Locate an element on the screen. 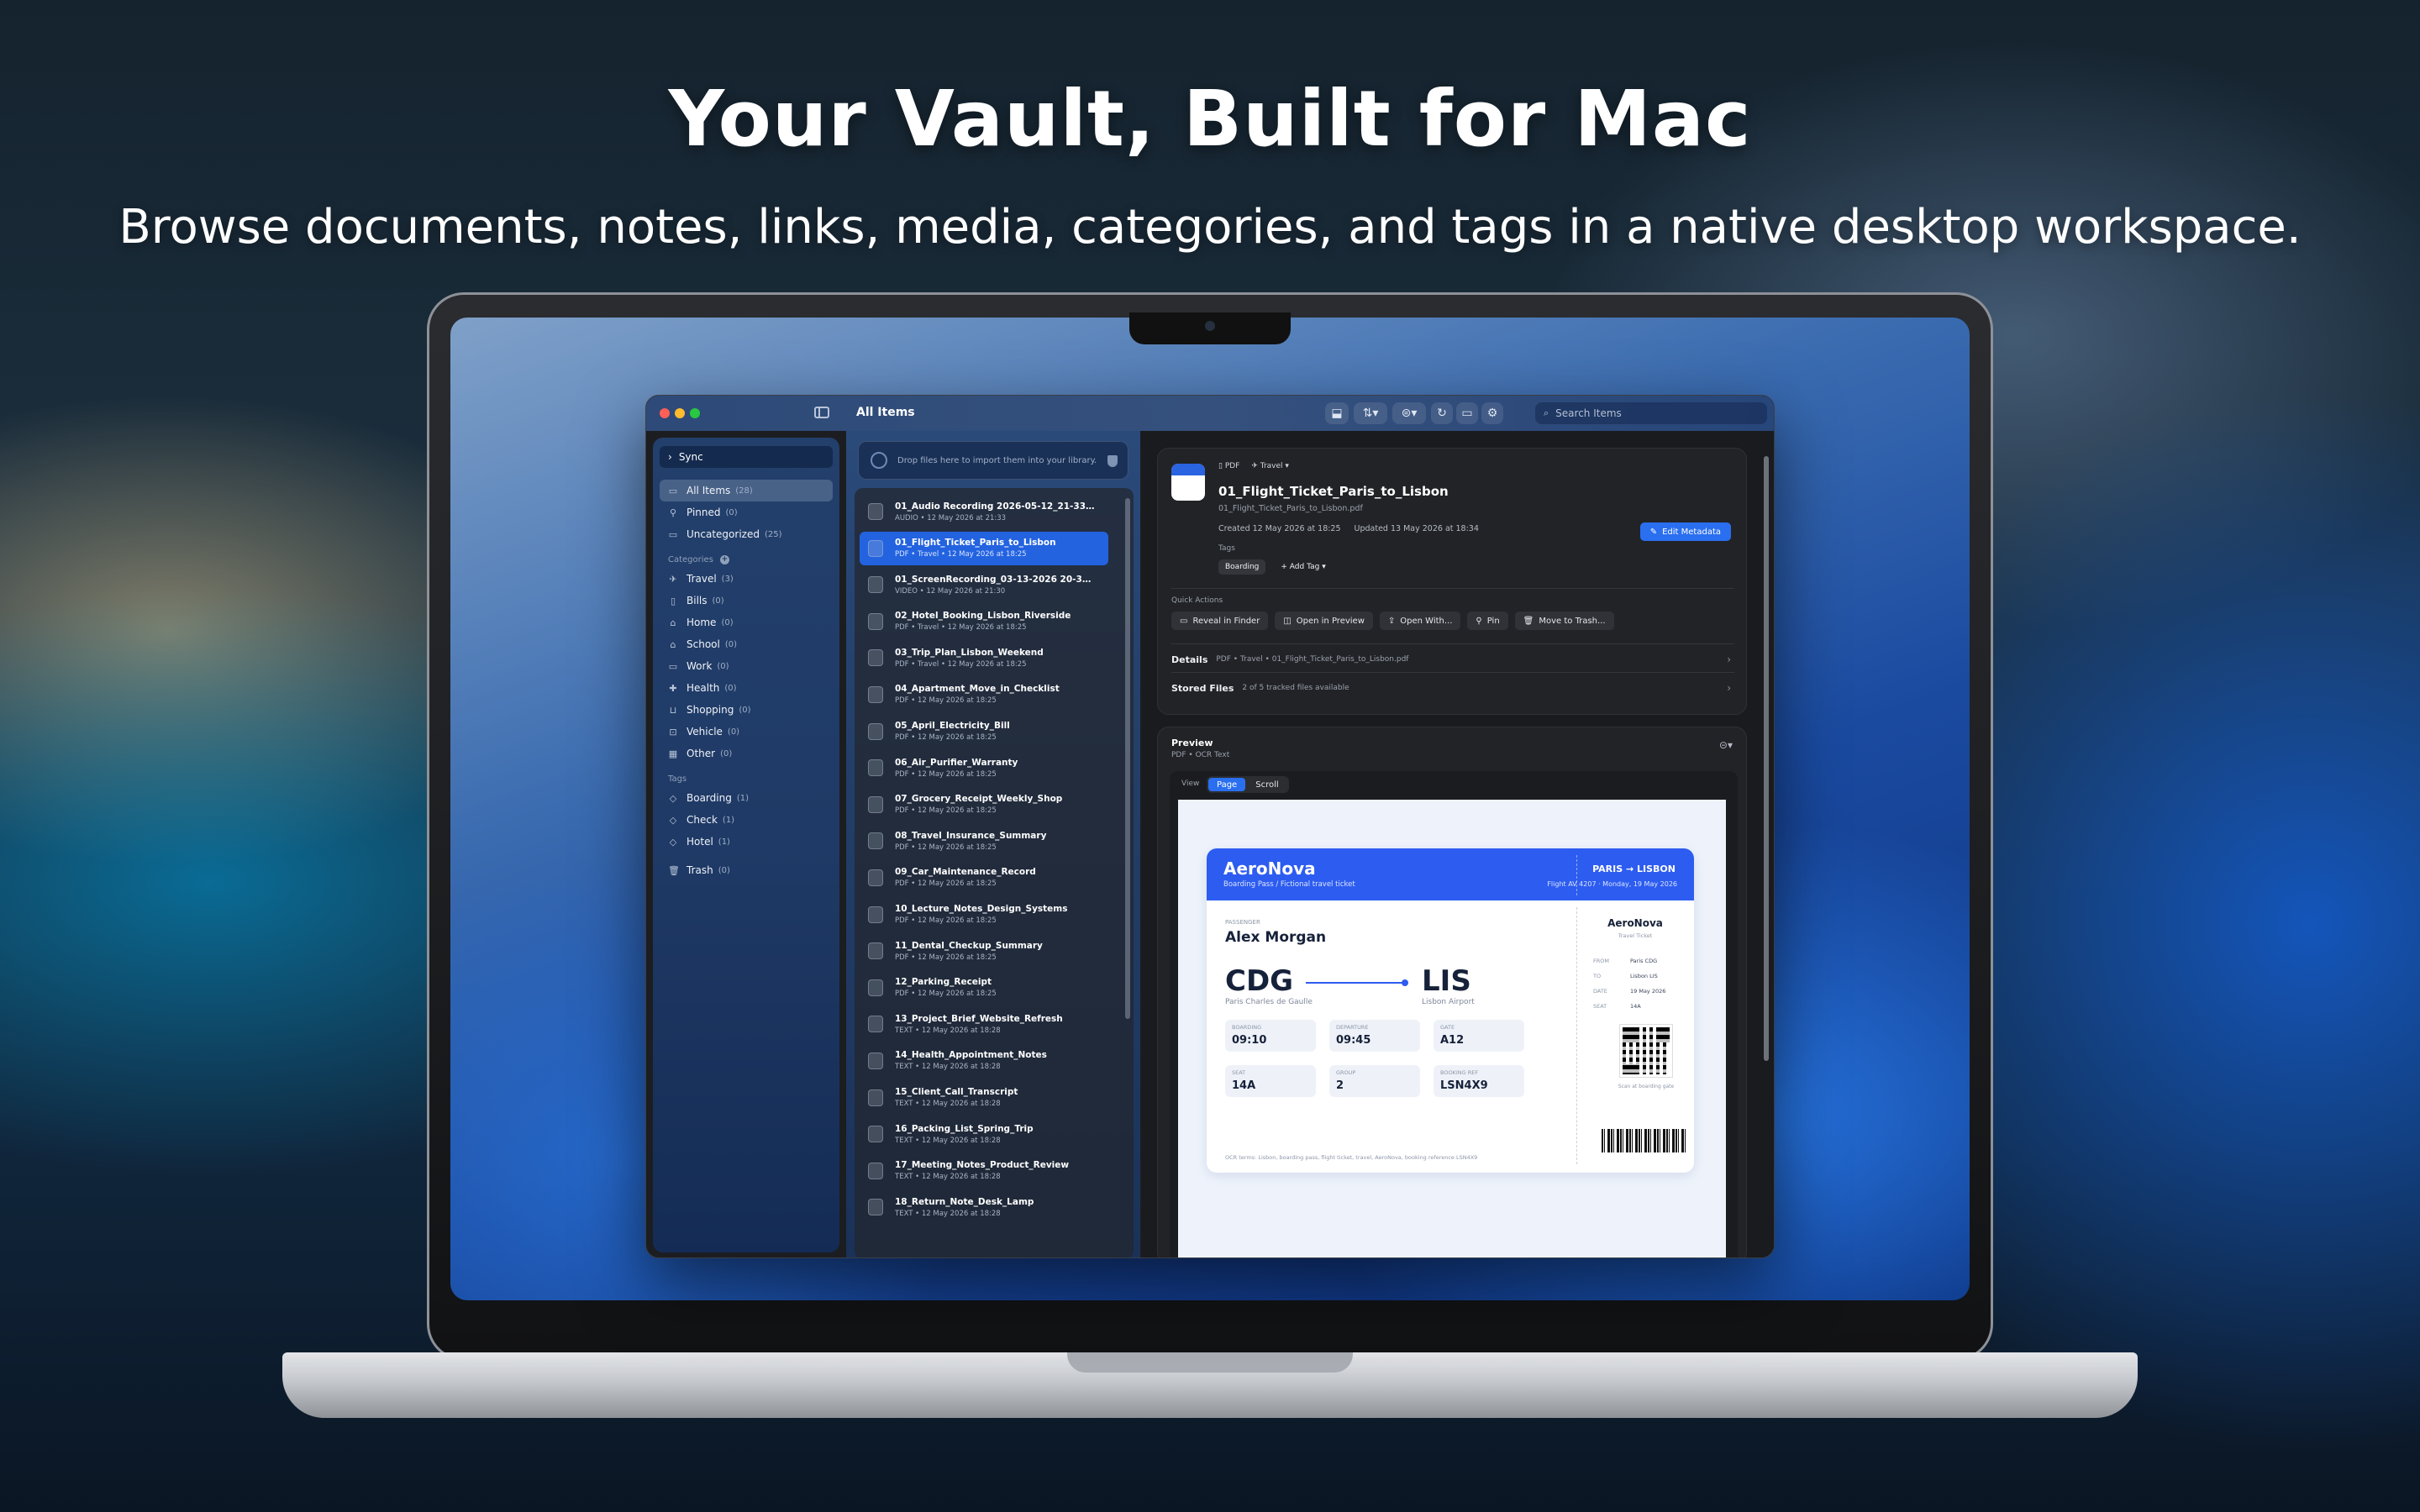  sidebar-item-trash: 🗑 Trash (0) is located at coordinates (747, 870).